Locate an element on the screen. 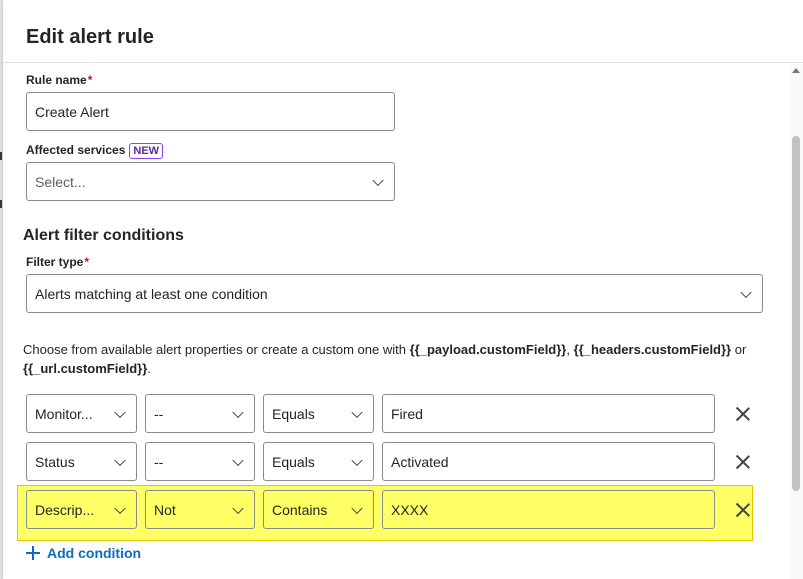  dialog-scrollbar is located at coordinates (796, 321).